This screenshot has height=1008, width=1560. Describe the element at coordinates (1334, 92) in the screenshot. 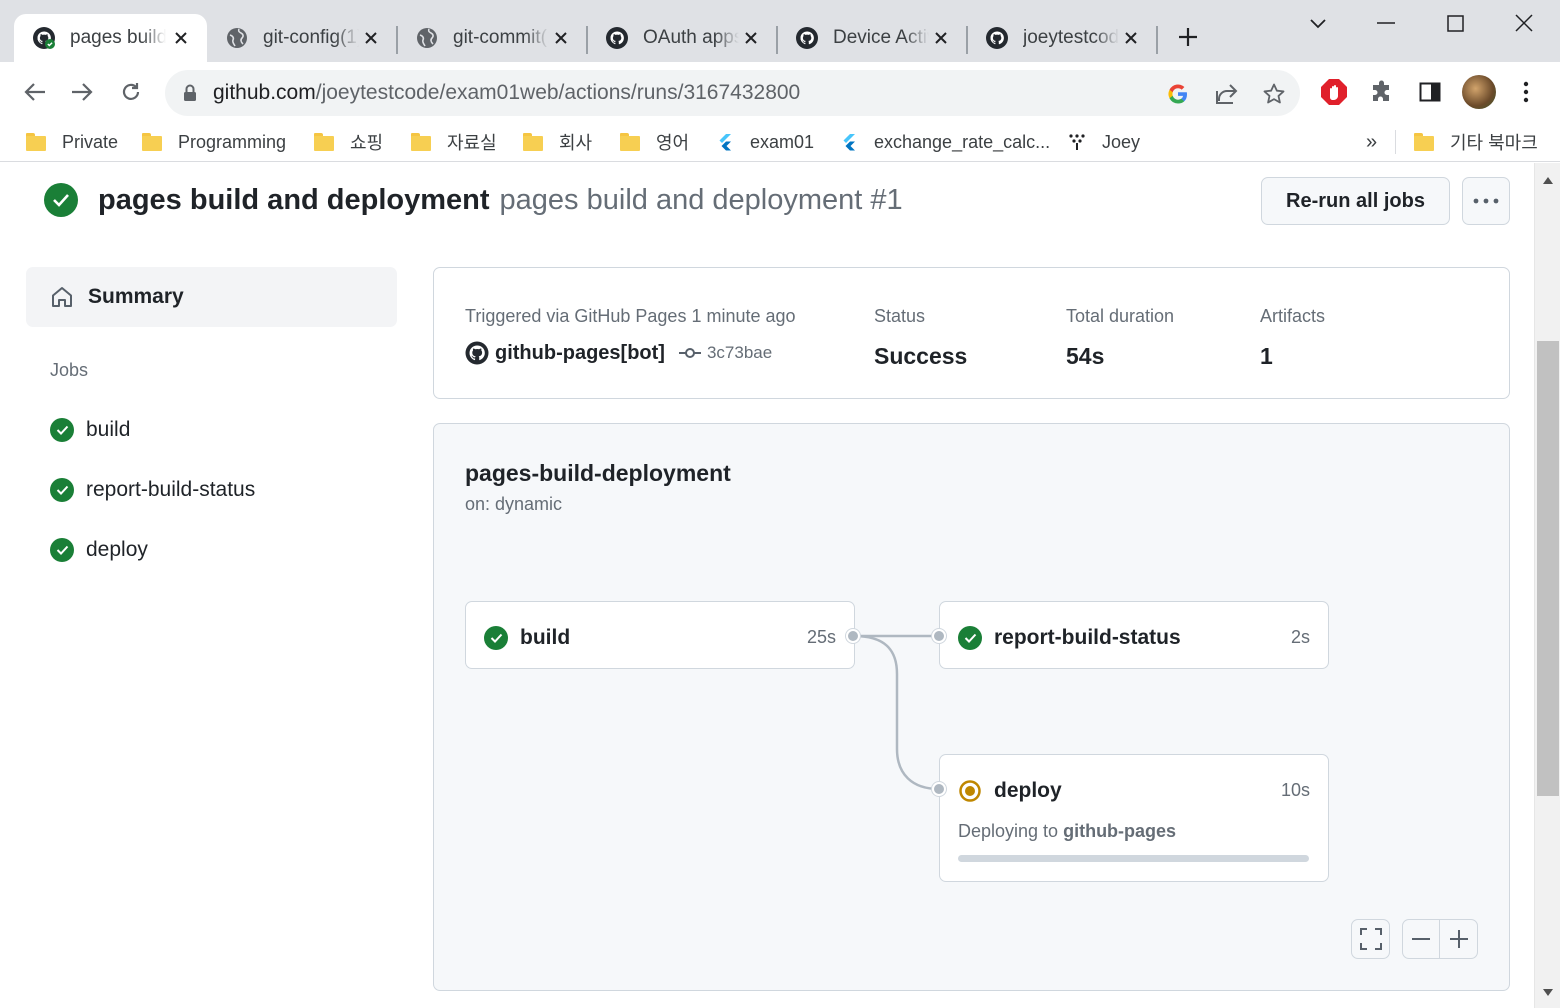

I see `adblock-icon` at that location.